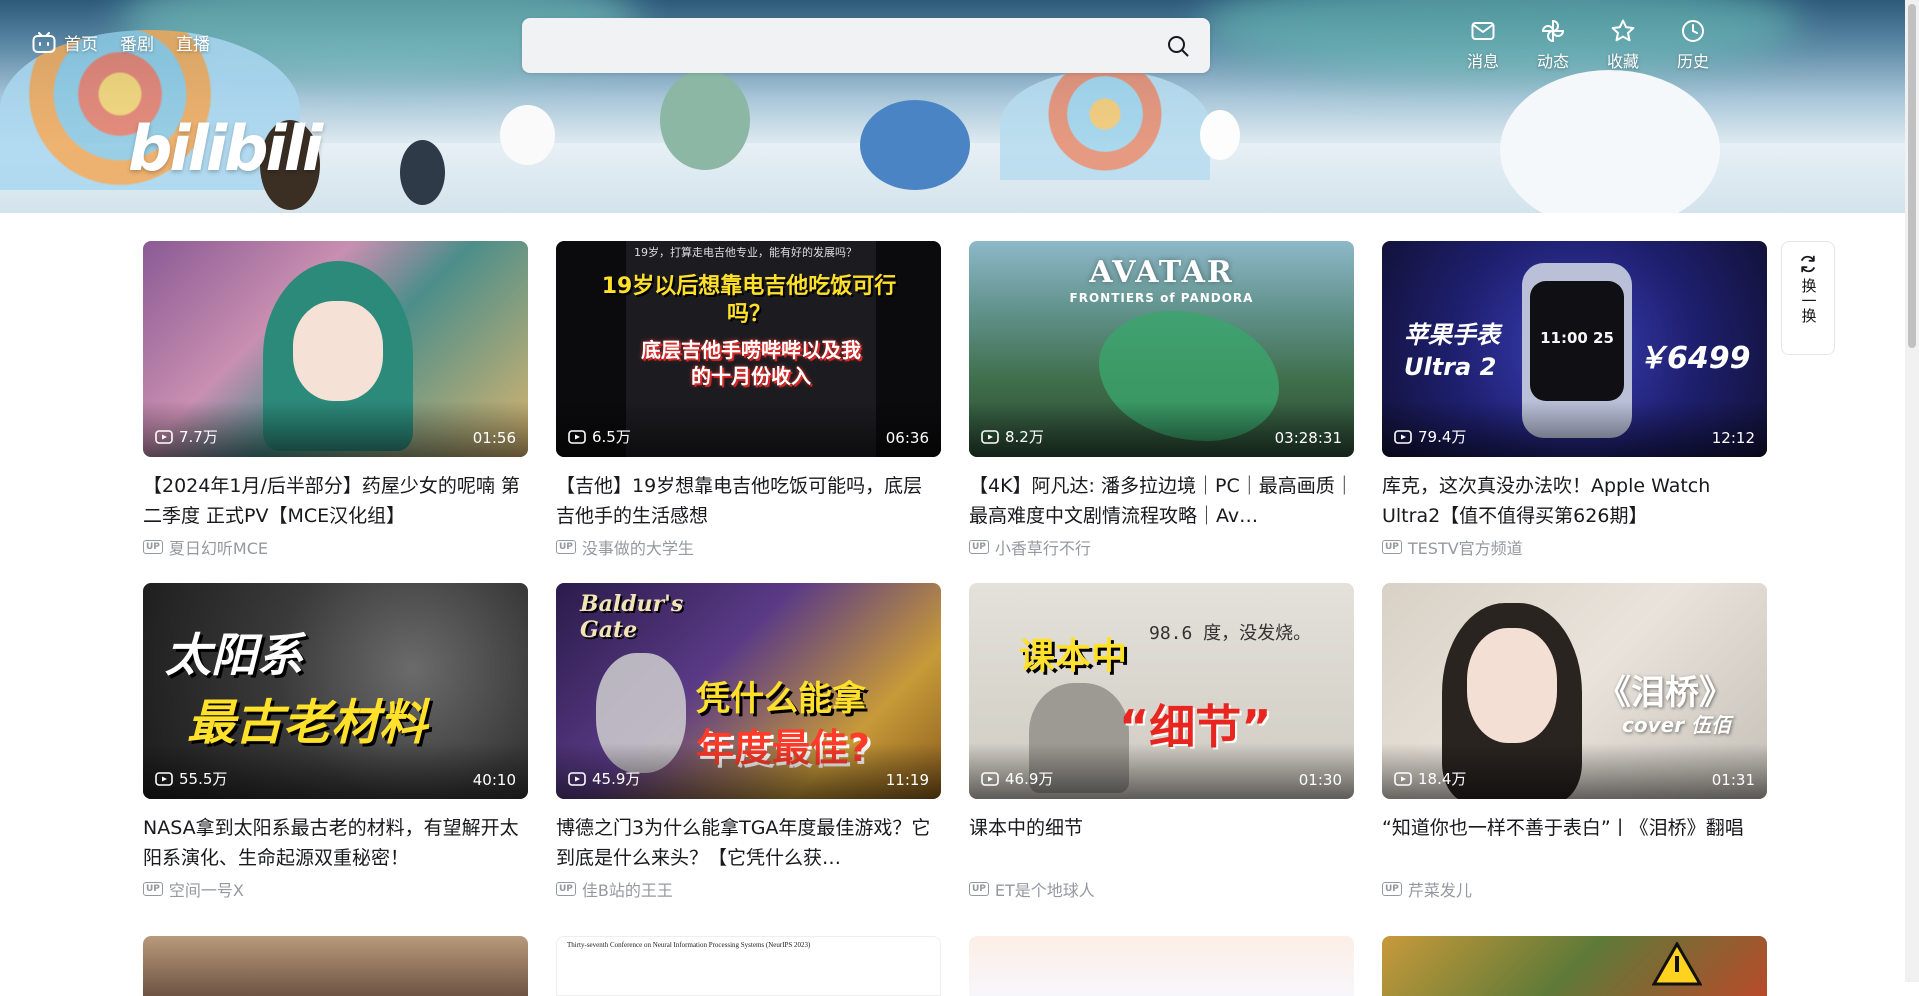 Image resolution: width=1919 pixels, height=996 pixels. Describe the element at coordinates (1623, 45) in the screenshot. I see `nav-favorites: 收藏` at that location.